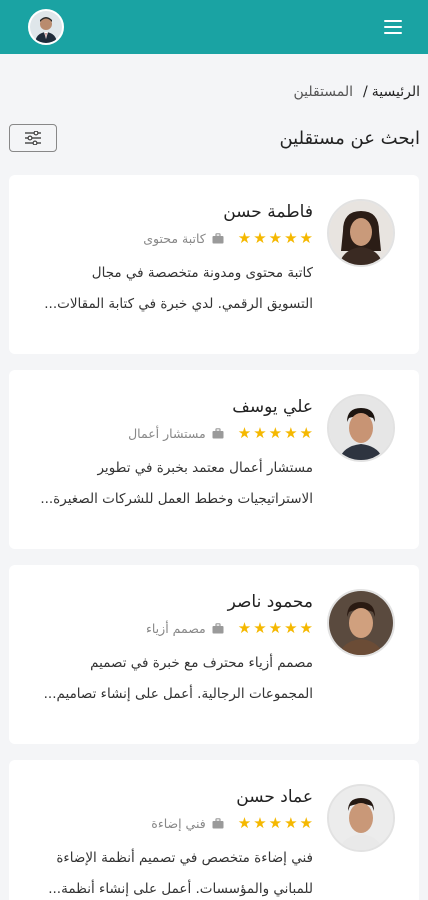 This screenshot has width=428, height=900. Describe the element at coordinates (174, 238) in the screenshot. I see `job-label: كاتبة محتوى` at that location.